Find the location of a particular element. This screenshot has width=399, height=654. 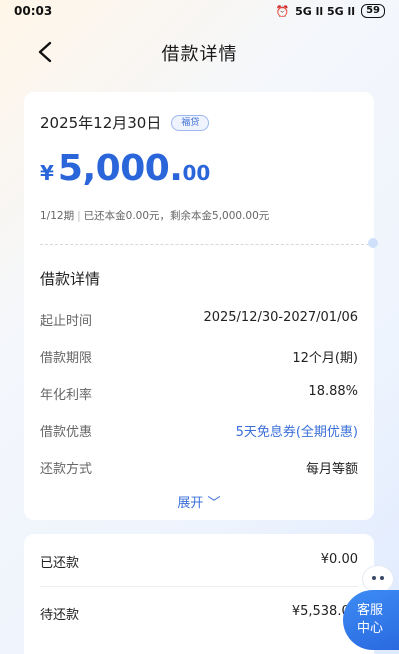

amount-integer: 5,000. is located at coordinates (120, 168).